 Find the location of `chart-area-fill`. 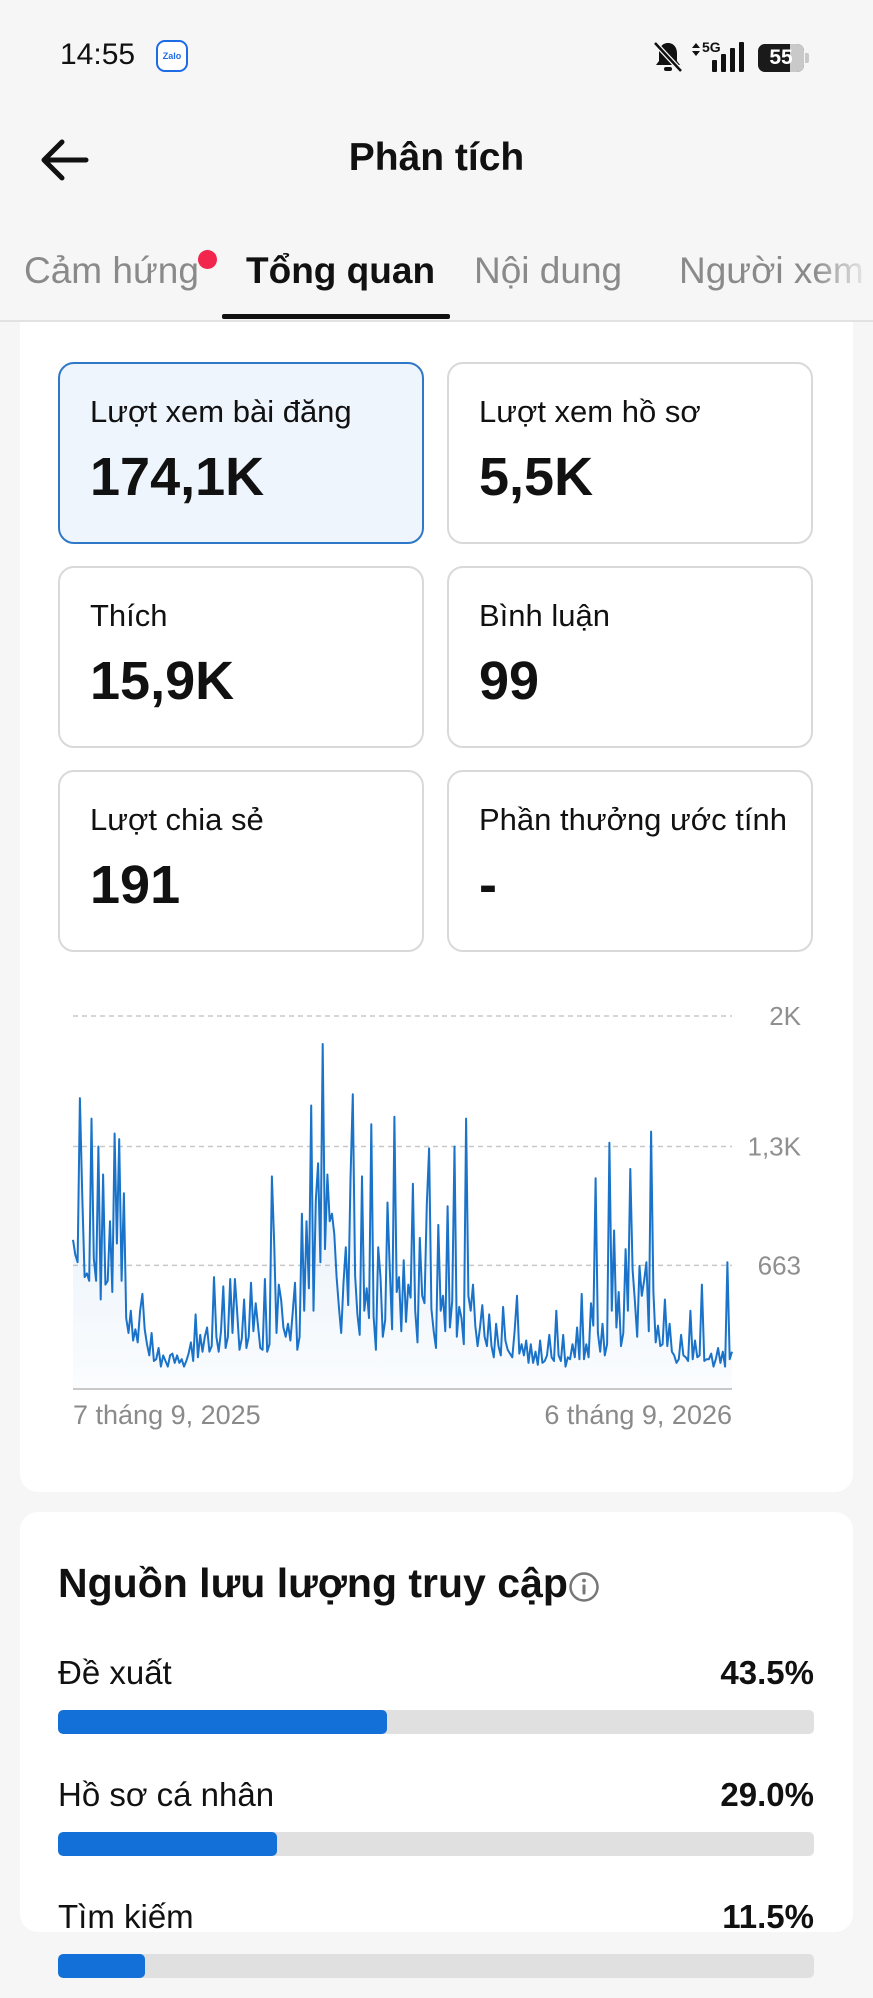

chart-area-fill is located at coordinates (402, 1216).